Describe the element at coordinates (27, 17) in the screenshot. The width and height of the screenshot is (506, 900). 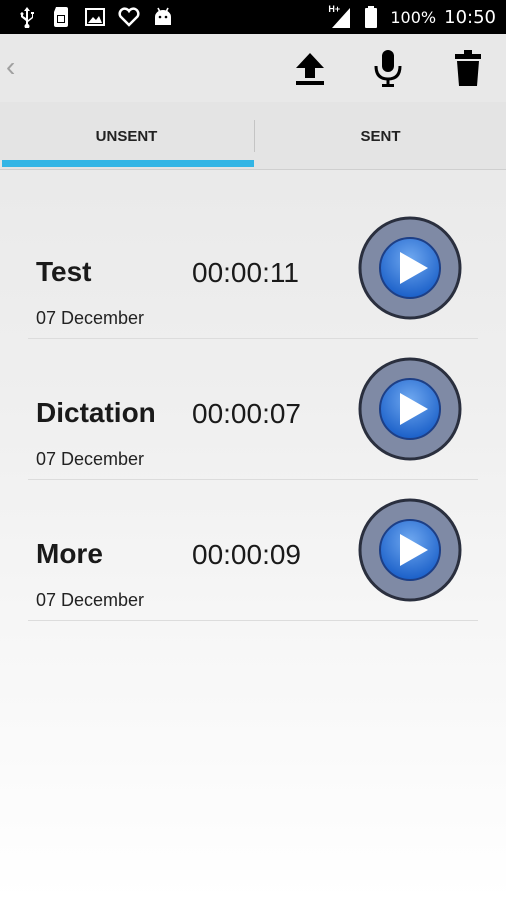
I see `usb-icon` at that location.